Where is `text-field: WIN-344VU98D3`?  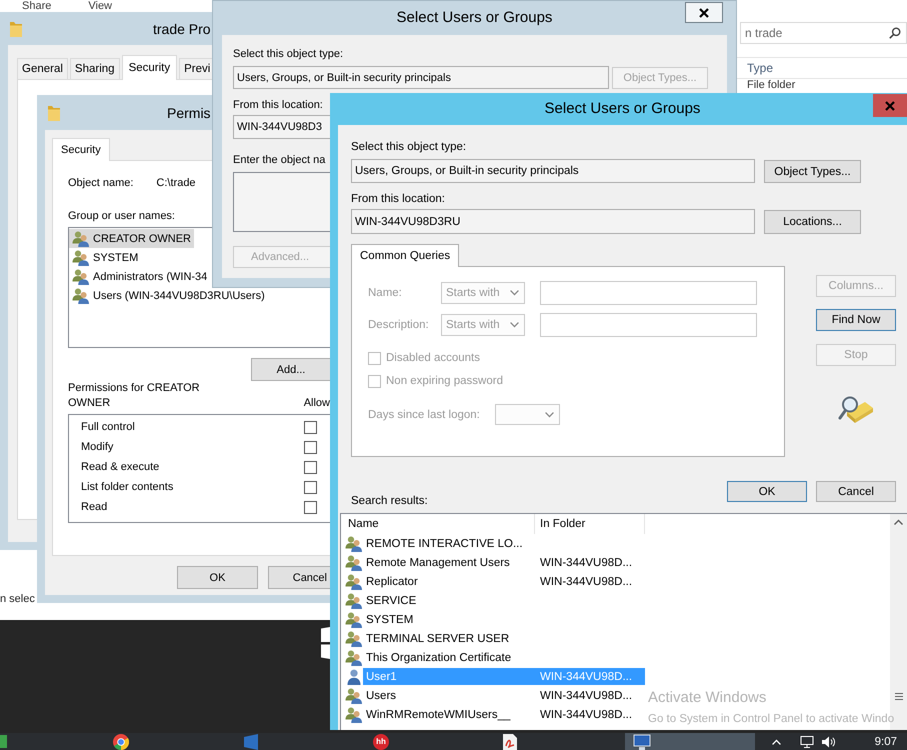
text-field: WIN-344VU98D3 is located at coordinates (281, 127).